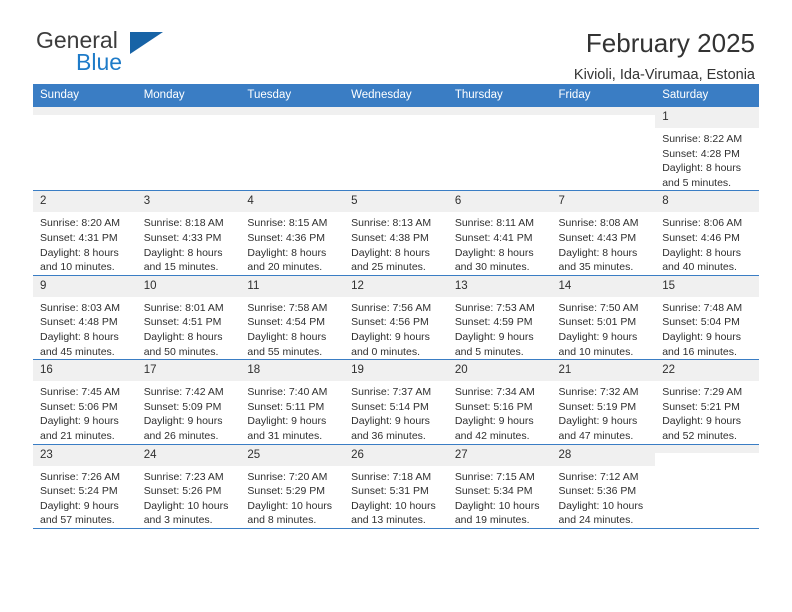 The width and height of the screenshot is (792, 612). What do you see at coordinates (598, 307) in the screenshot?
I see `sunrise-text: Sunrise: 7:50 AM` at bounding box center [598, 307].